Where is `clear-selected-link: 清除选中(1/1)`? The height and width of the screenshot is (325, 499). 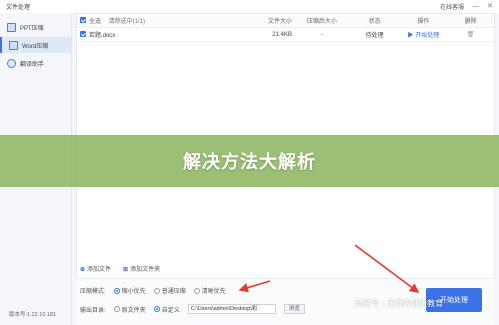
clear-selected-link: 清除选中(1/1) is located at coordinates (127, 22).